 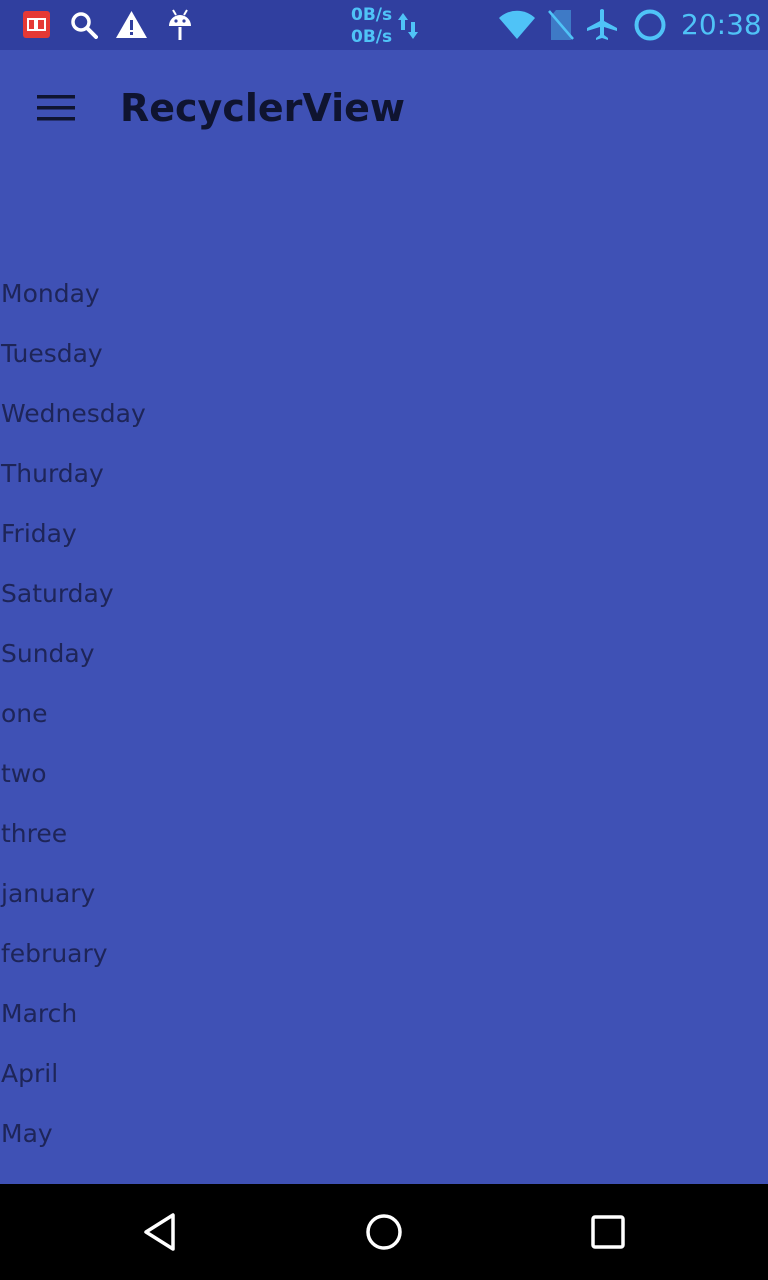 I want to click on back-button, so click(x=160, y=1232).